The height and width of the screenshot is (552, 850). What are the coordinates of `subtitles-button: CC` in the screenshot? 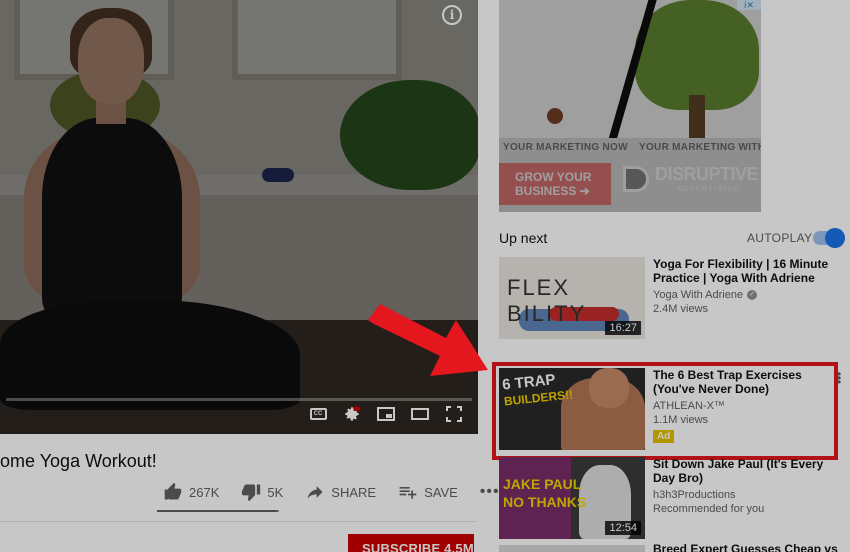 It's located at (318, 414).